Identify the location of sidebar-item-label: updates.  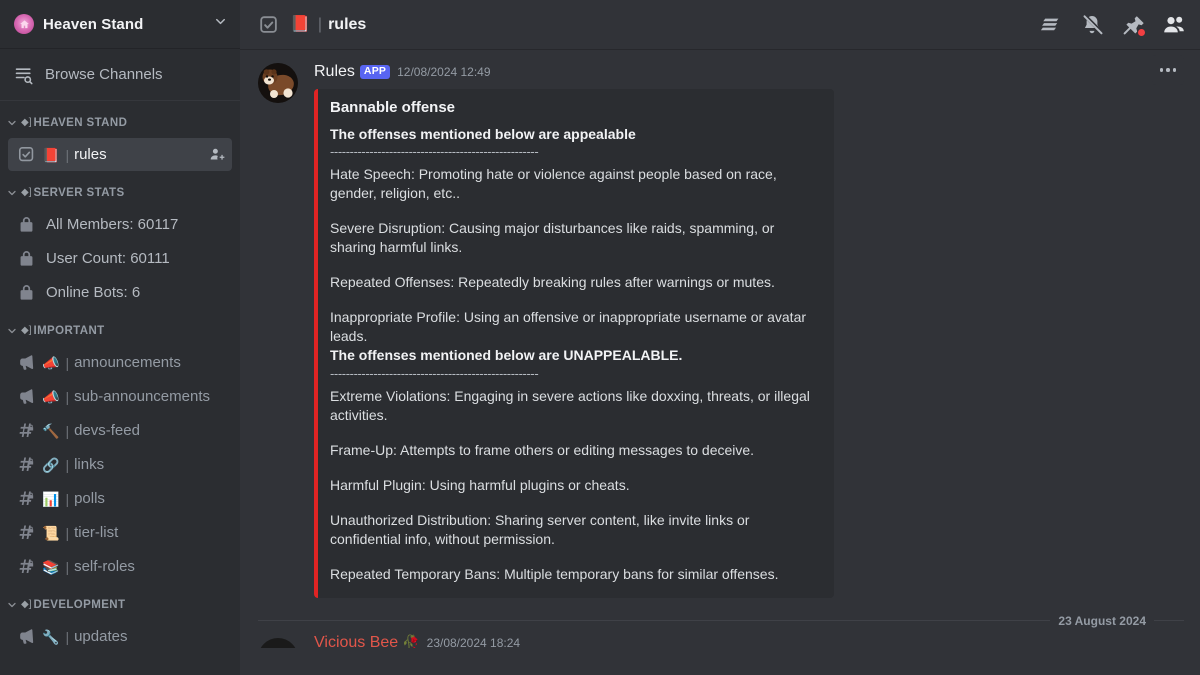
(101, 636).